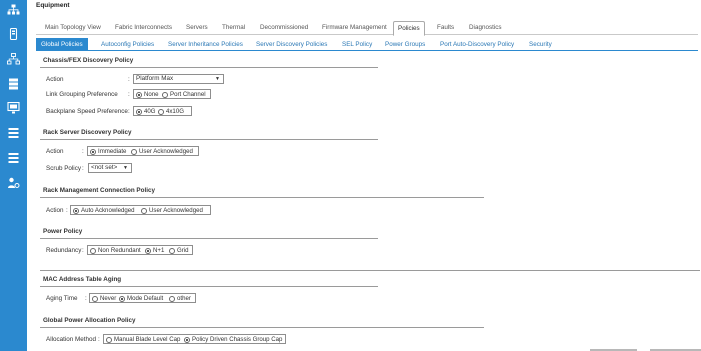 Image resolution: width=701 pixels, height=351 pixels. Describe the element at coordinates (445, 28) in the screenshot. I see `tab-faults: Faults` at that location.